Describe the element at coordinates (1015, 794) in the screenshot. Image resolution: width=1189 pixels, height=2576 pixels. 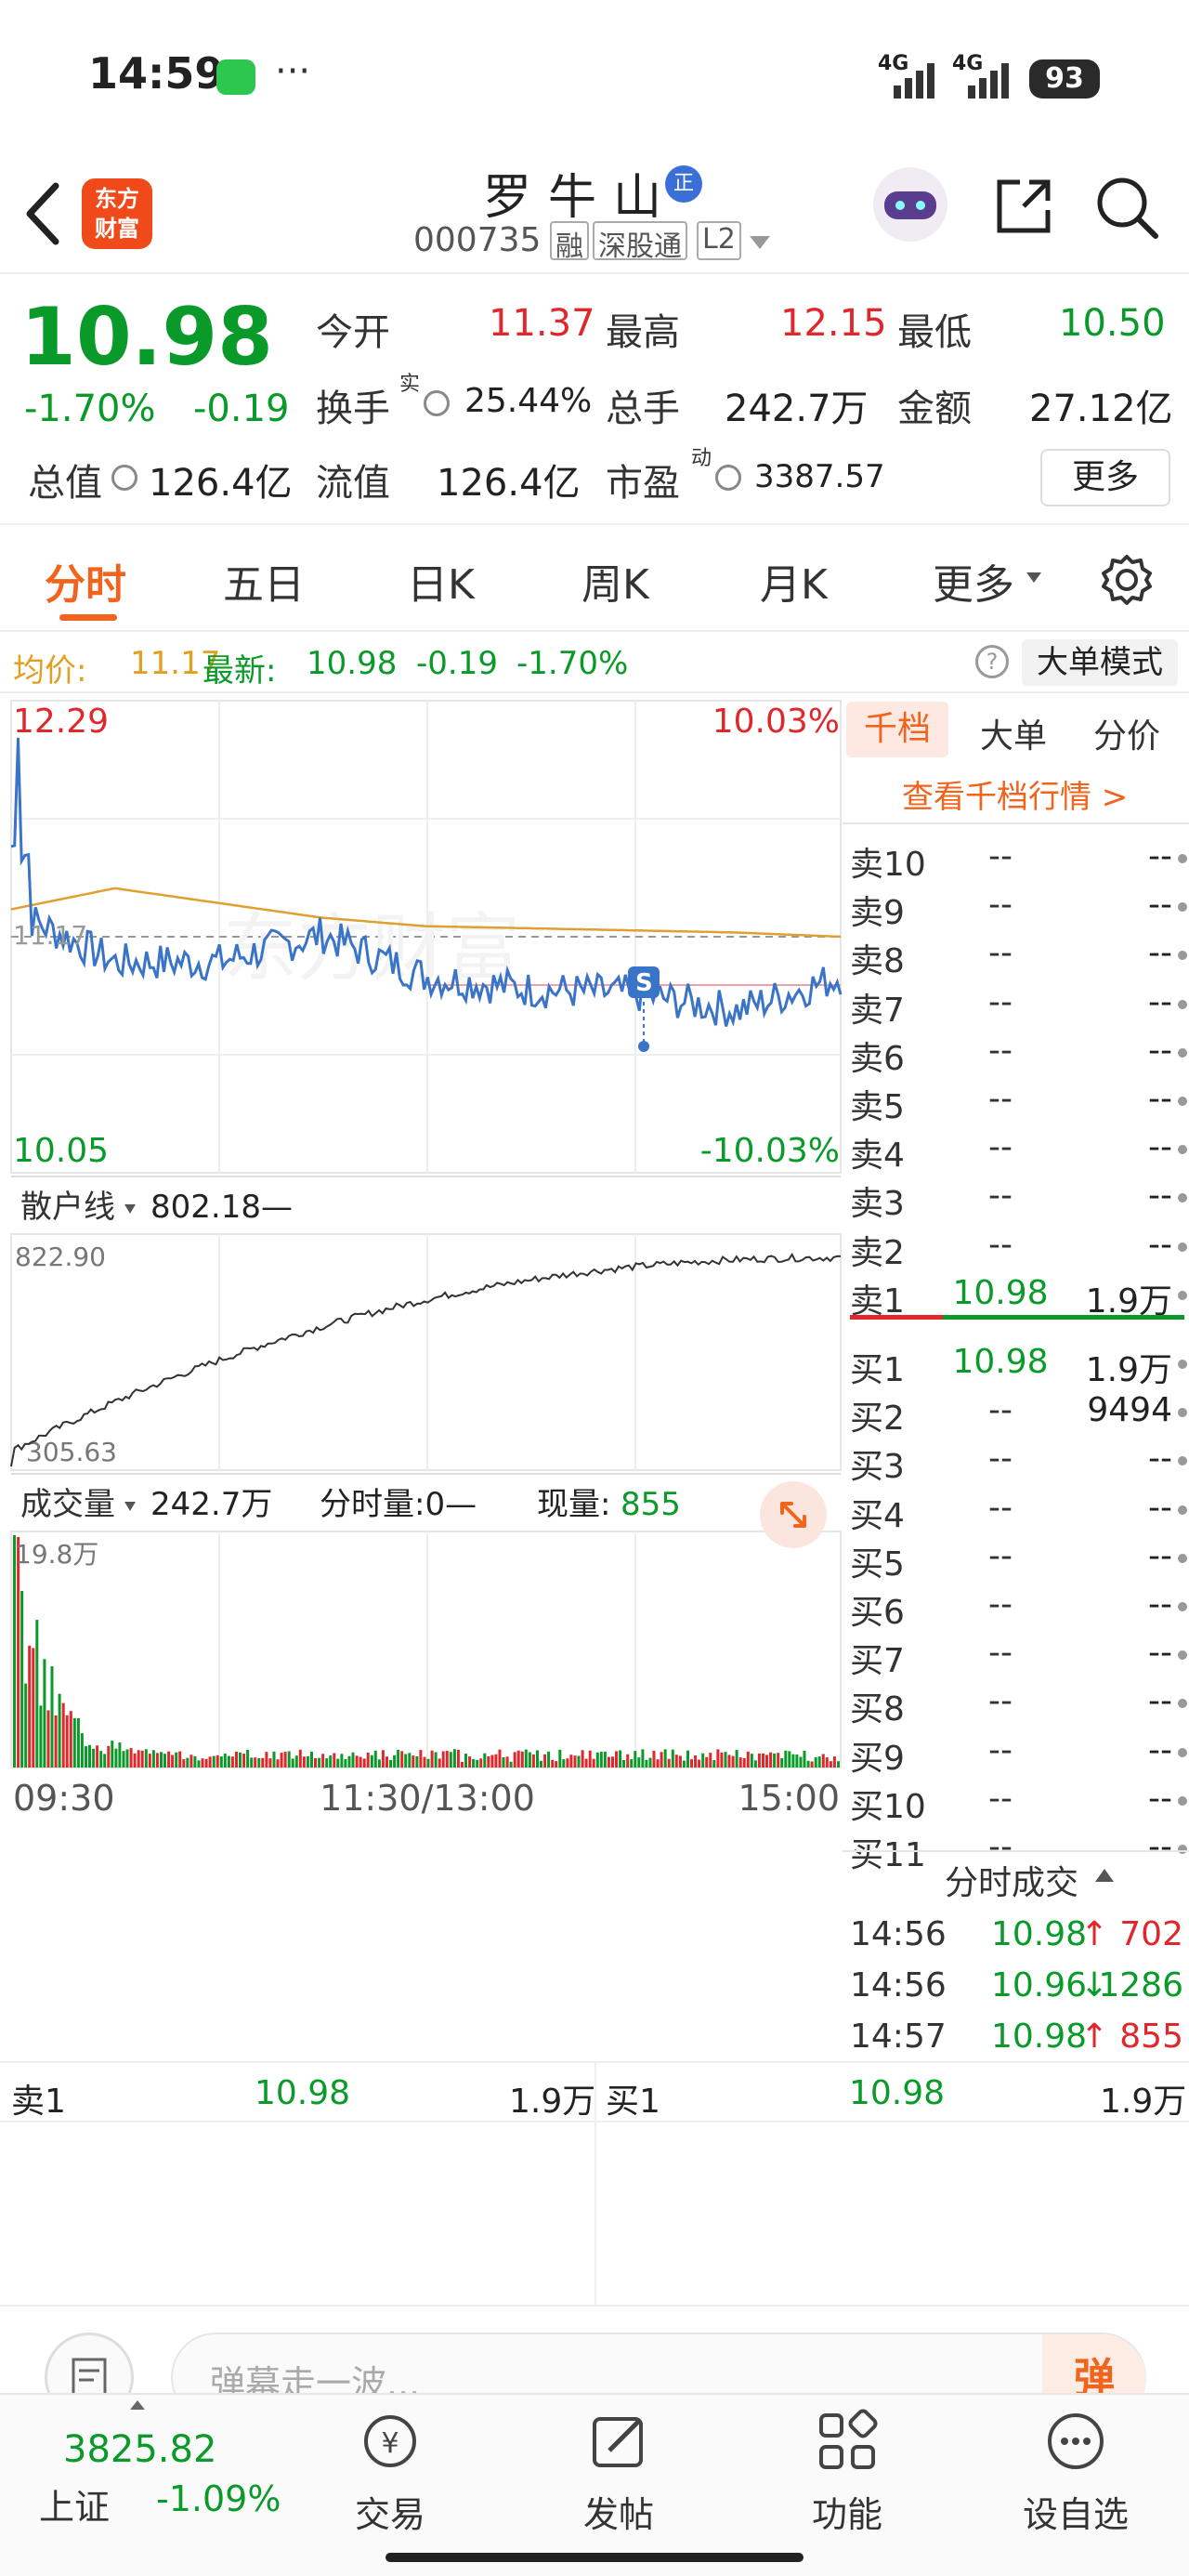
I see `view-qiandang-link: 查看千档行情 >` at that location.